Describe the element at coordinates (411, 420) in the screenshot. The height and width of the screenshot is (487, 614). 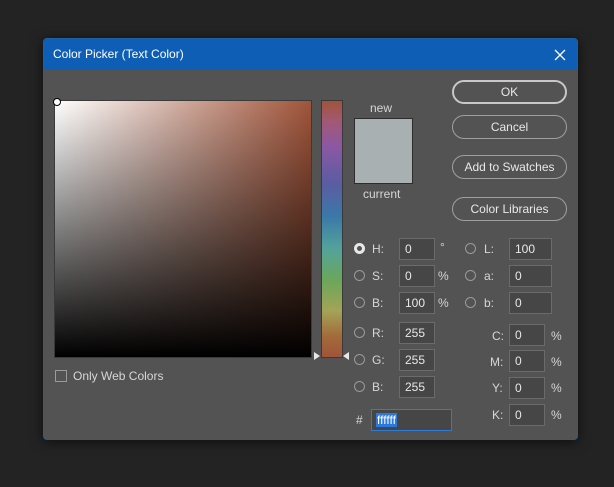
I see `hex-input: ffffff` at that location.